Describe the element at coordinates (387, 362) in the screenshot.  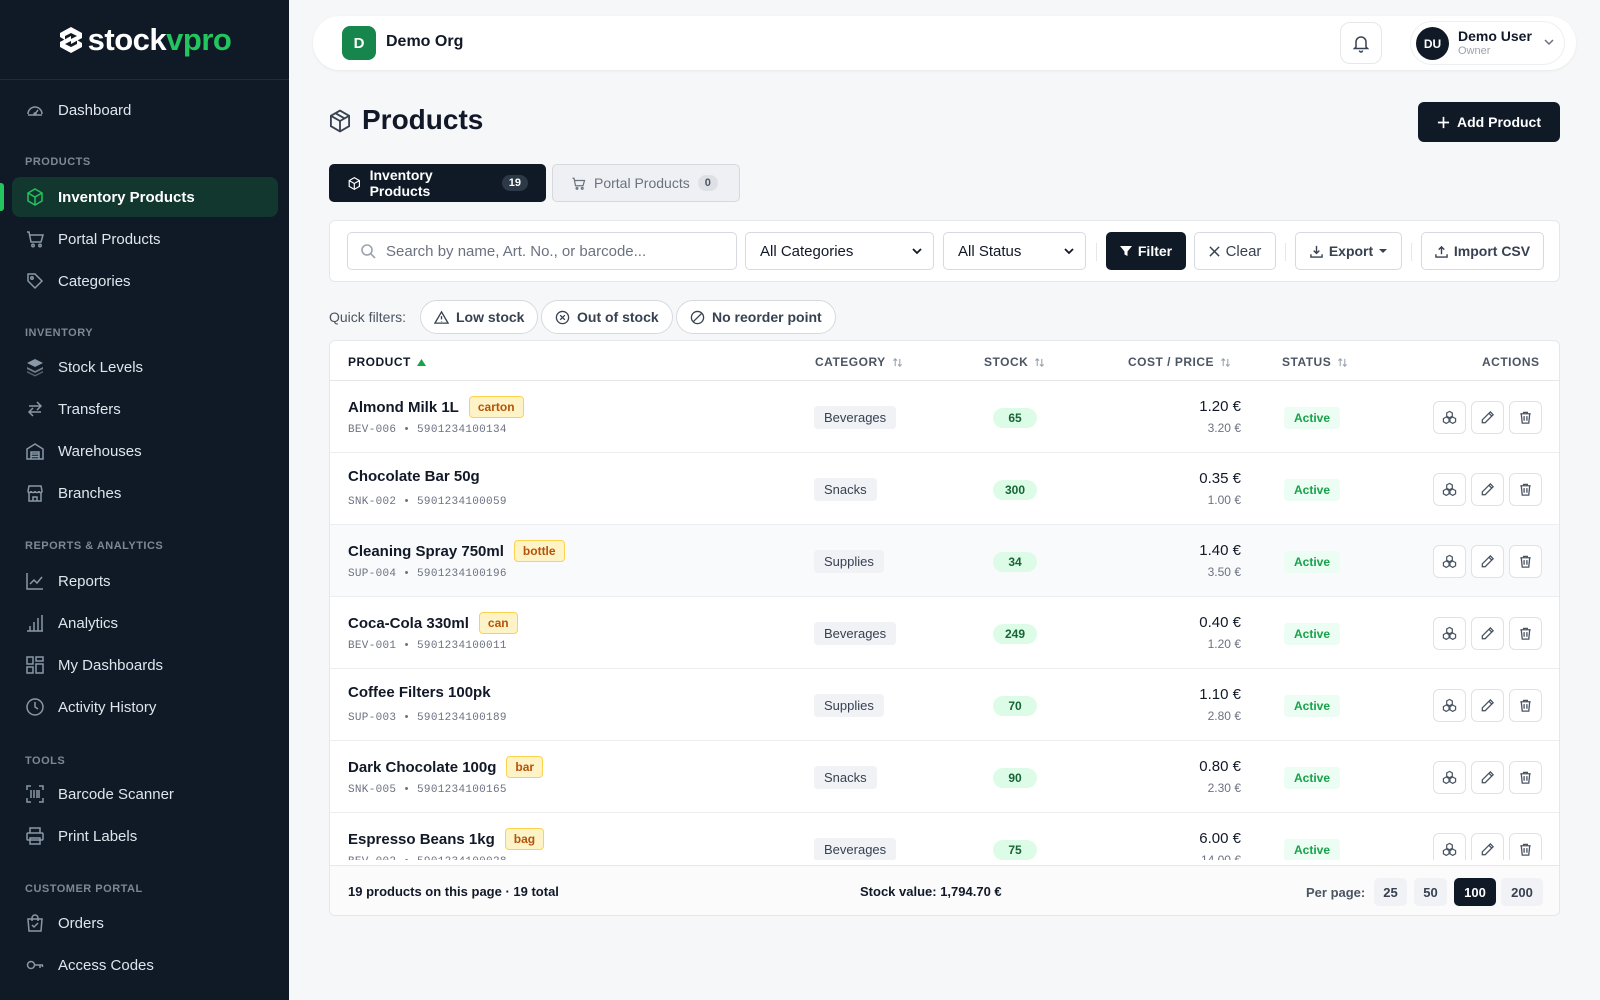
I see `column-header-product: PRODUCT` at that location.